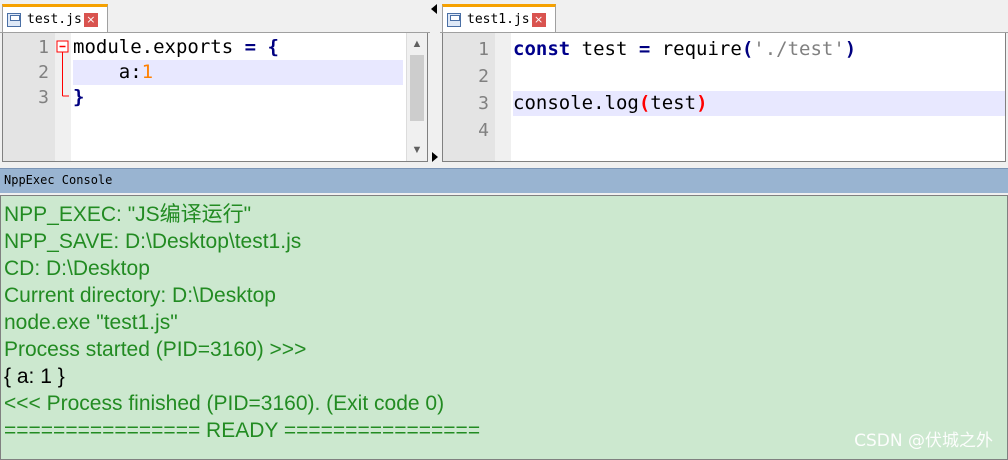 This screenshot has height=460, width=1008. I want to click on console-line: ================ READY ================, so click(242, 430).